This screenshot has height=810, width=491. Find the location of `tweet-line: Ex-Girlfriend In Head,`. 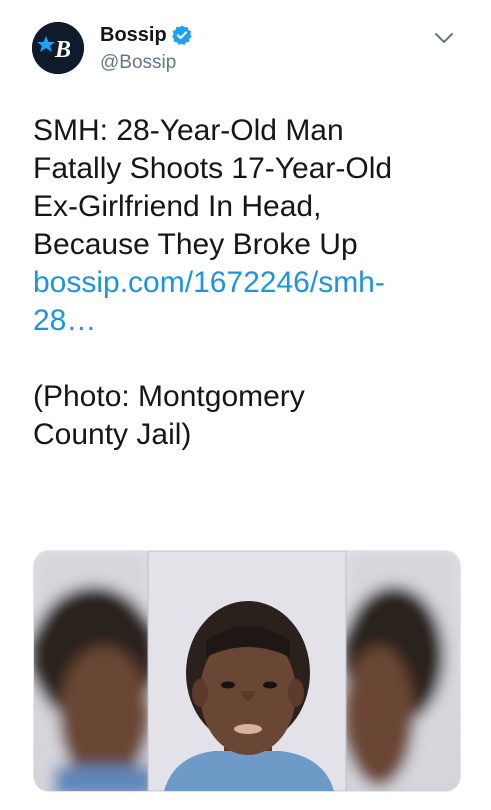

tweet-line: Ex-Girlfriend In Head, is located at coordinates (177, 206).